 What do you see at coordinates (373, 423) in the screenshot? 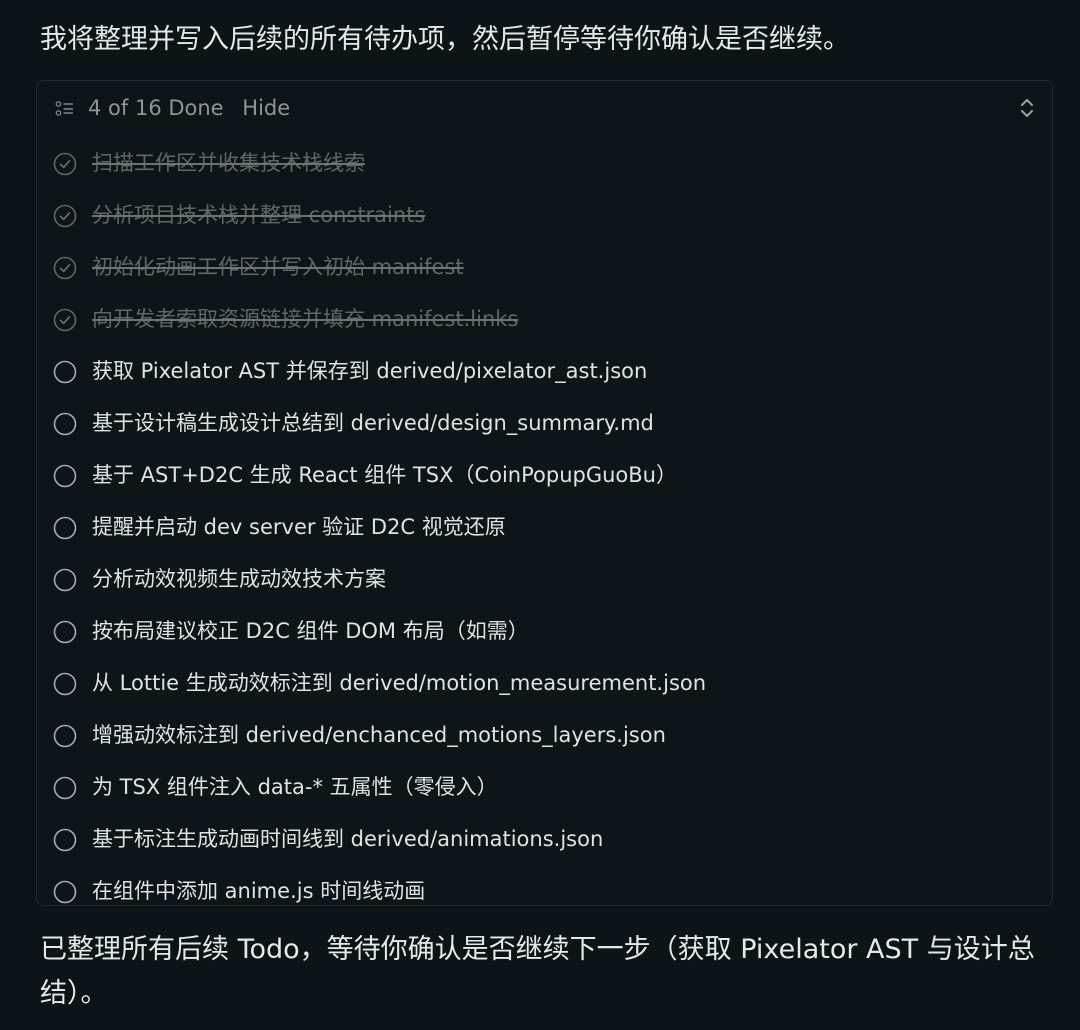
I see `todo-item-label: 基于设计稿生成设计总结到 derived/design_summary.md` at bounding box center [373, 423].